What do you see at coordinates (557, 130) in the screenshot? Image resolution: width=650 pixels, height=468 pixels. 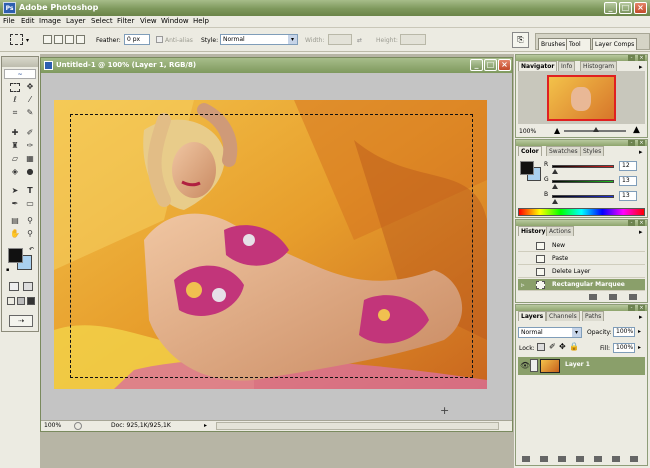 I see `zoom-out-icon: ▲` at bounding box center [557, 130].